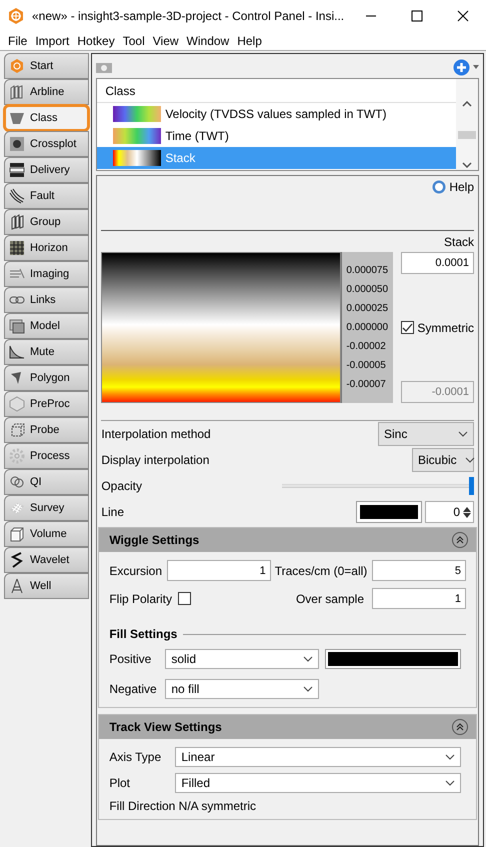 The height and width of the screenshot is (847, 486). What do you see at coordinates (133, 689) in the screenshot?
I see `field-label: Negative` at bounding box center [133, 689].